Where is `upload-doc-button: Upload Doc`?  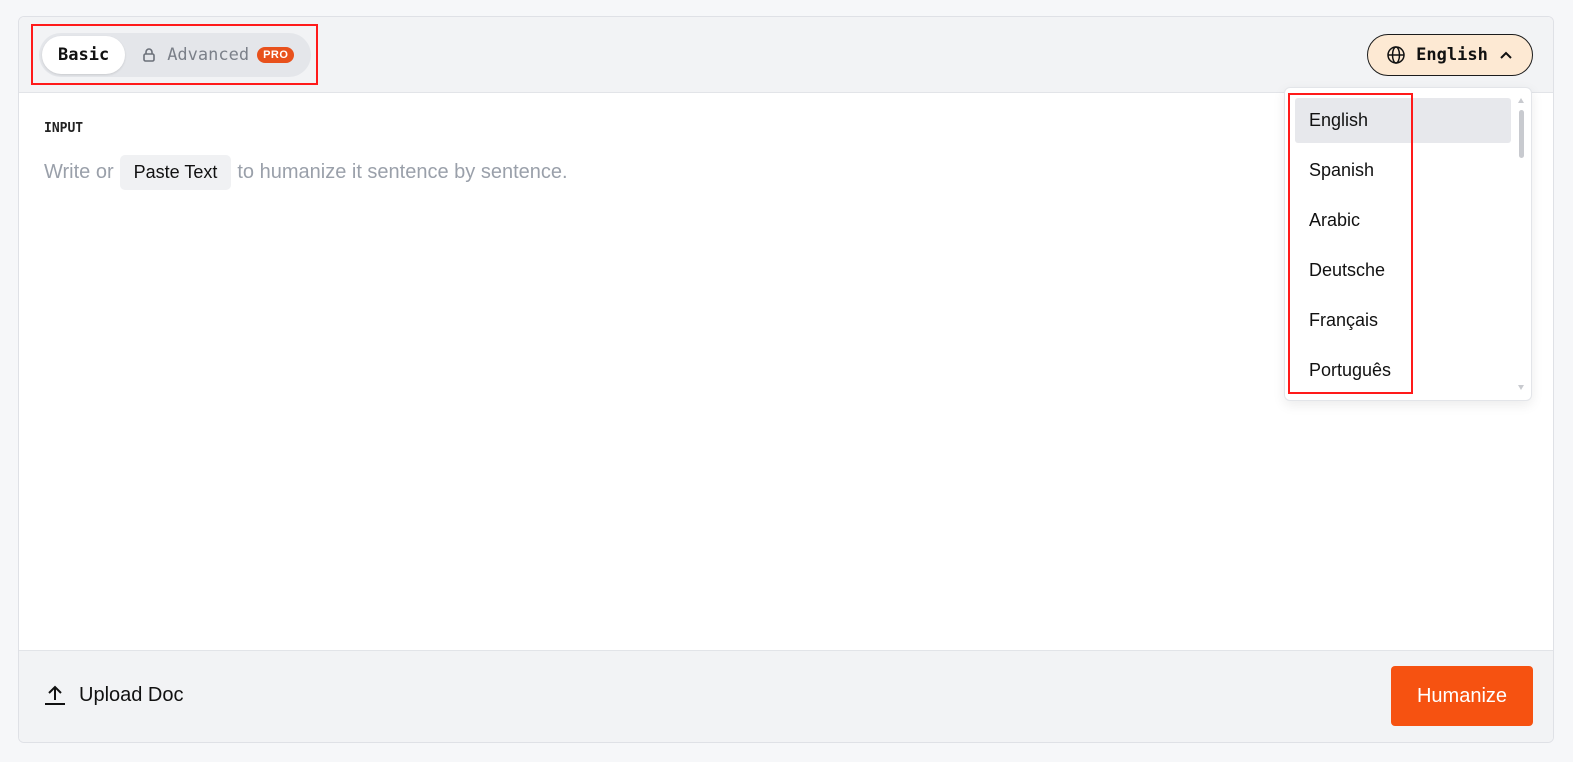
upload-doc-button: Upload Doc is located at coordinates (113, 695).